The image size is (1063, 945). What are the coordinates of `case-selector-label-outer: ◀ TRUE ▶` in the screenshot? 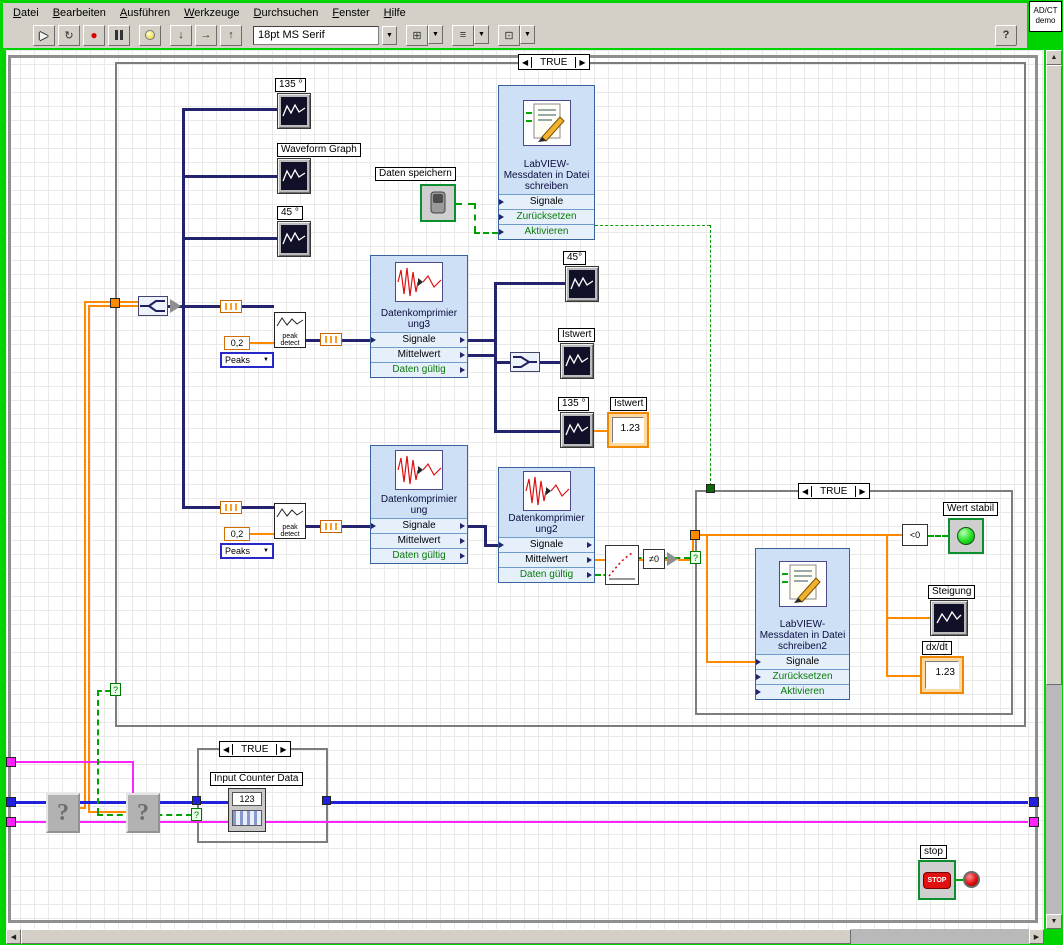 It's located at (554, 62).